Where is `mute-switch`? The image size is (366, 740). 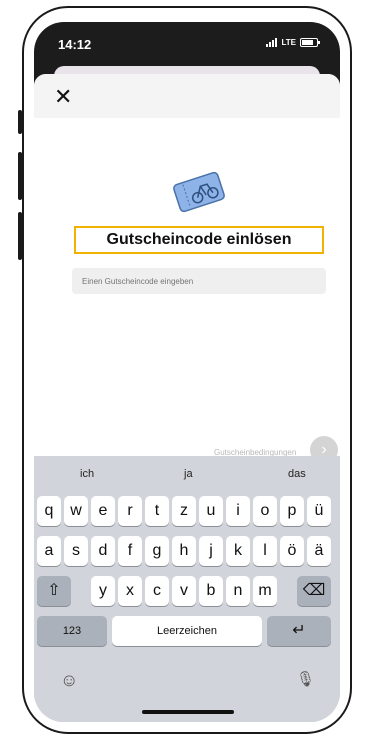
mute-switch is located at coordinates (20, 122).